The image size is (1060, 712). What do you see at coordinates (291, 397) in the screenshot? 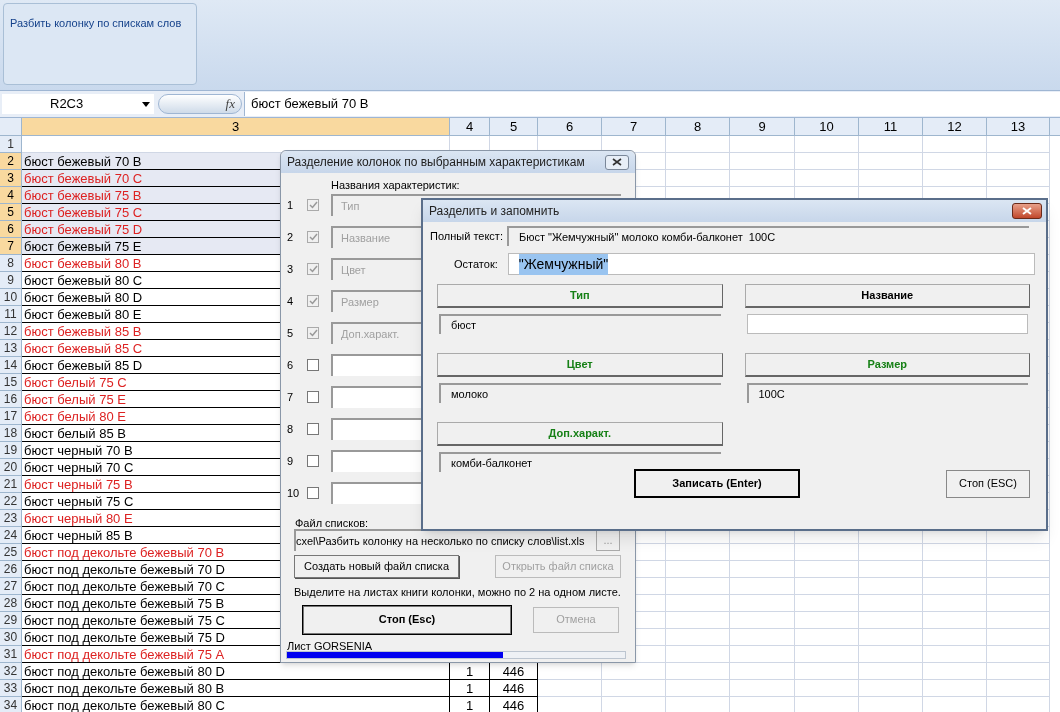
I see `row-number: 7` at bounding box center [291, 397].